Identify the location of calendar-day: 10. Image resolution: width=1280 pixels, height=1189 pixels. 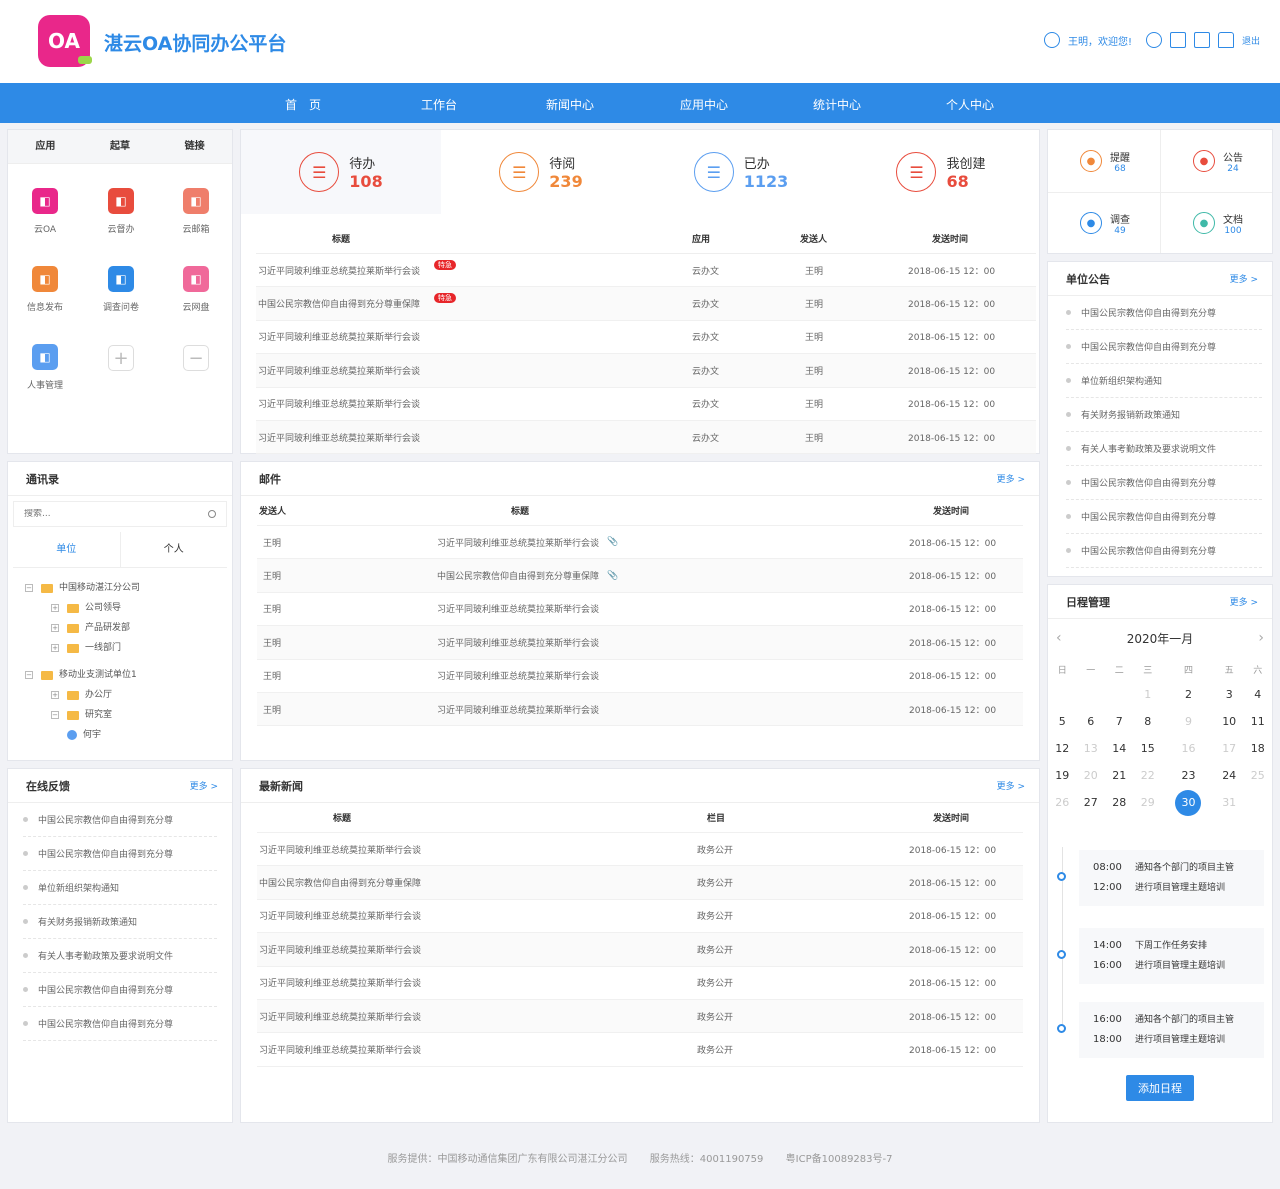
(1229, 721).